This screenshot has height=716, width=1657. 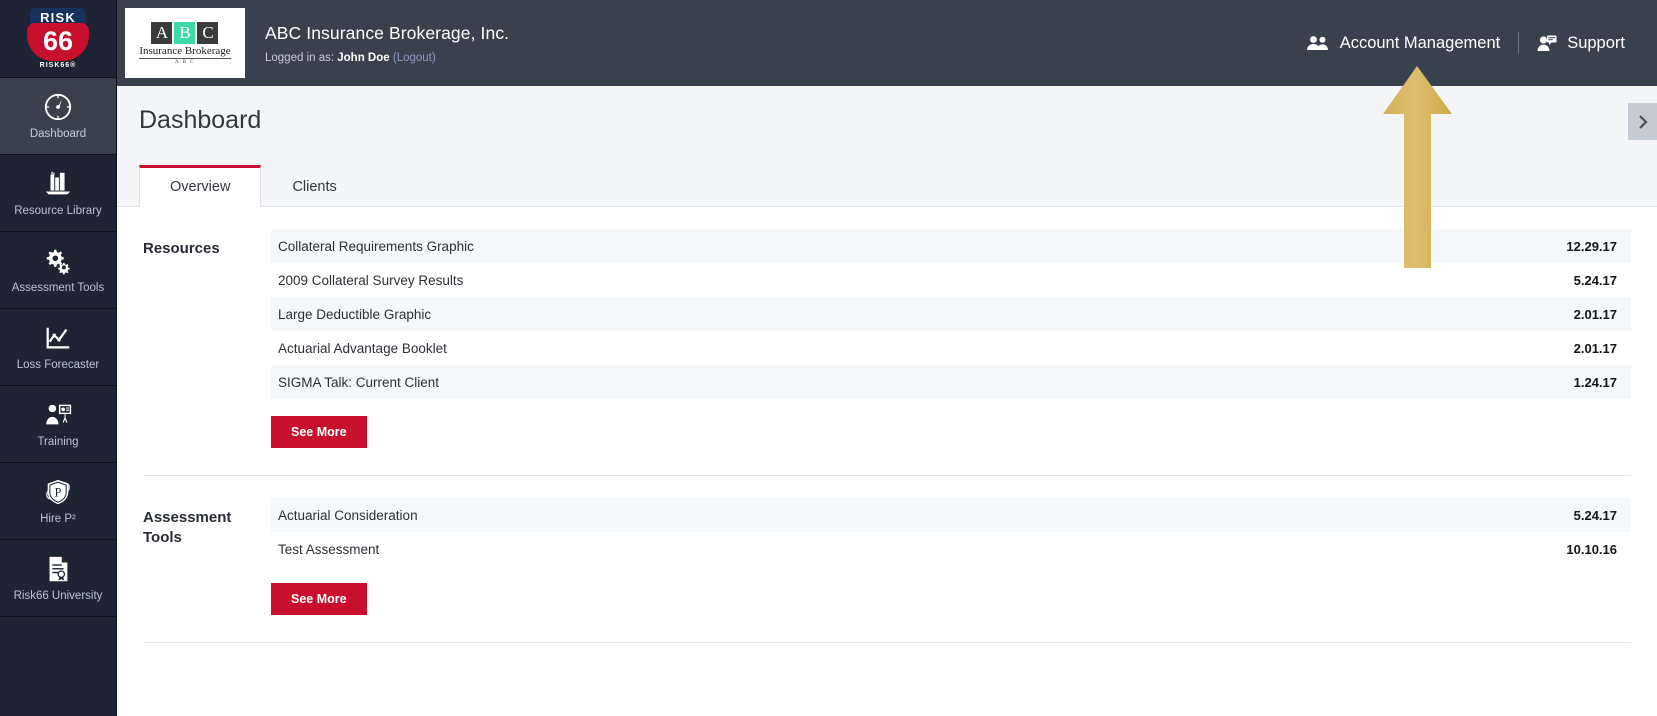 What do you see at coordinates (376, 246) in the screenshot?
I see `row-title: Collateral Requirements Graphic` at bounding box center [376, 246].